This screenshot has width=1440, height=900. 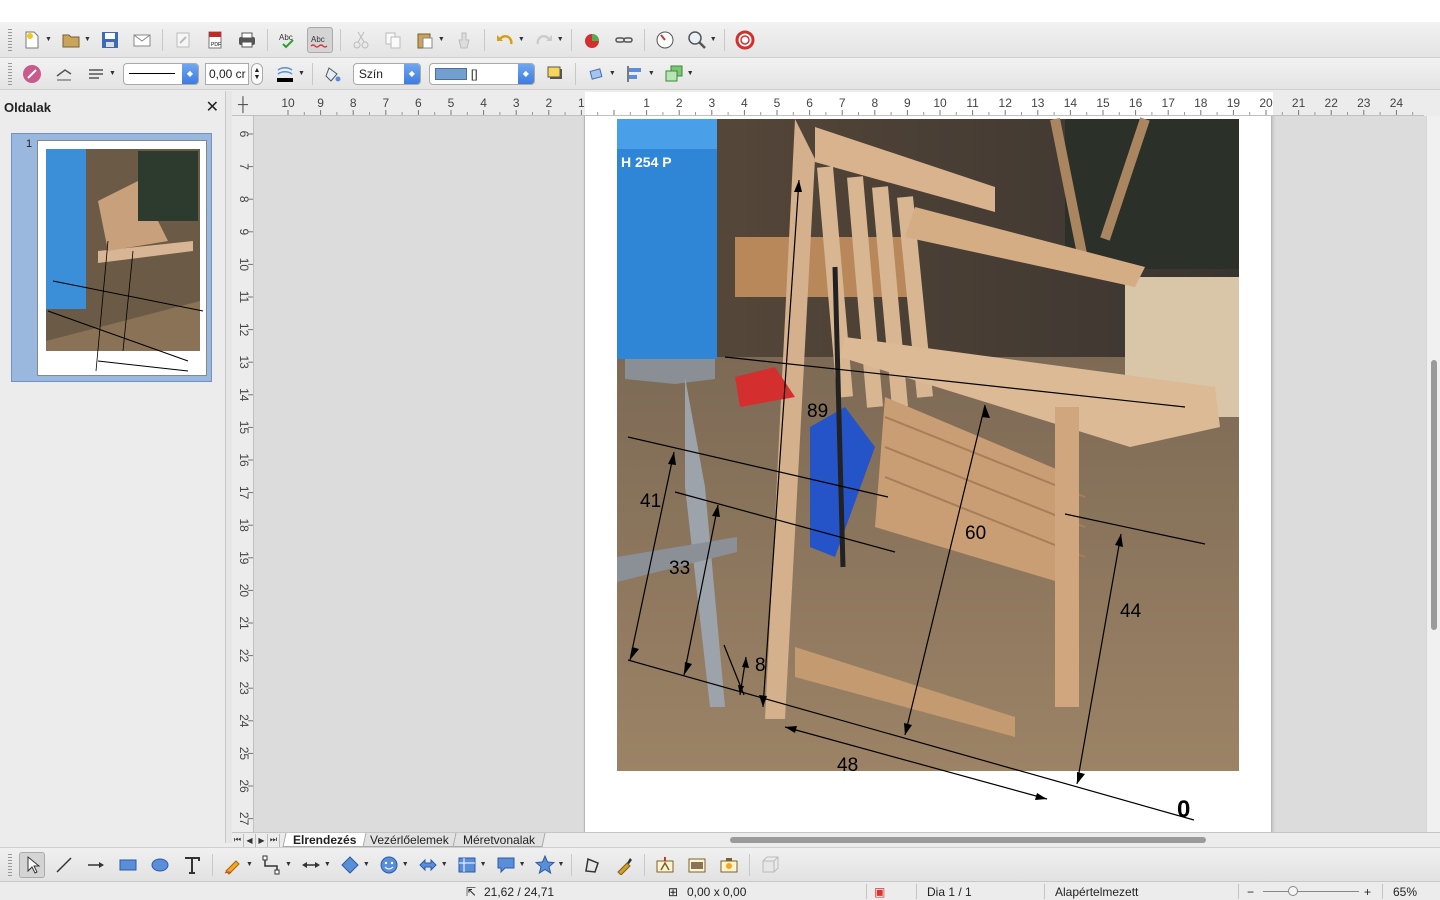 What do you see at coordinates (713, 39) in the screenshot?
I see `zoom-dropdown-arrow: ▼` at bounding box center [713, 39].